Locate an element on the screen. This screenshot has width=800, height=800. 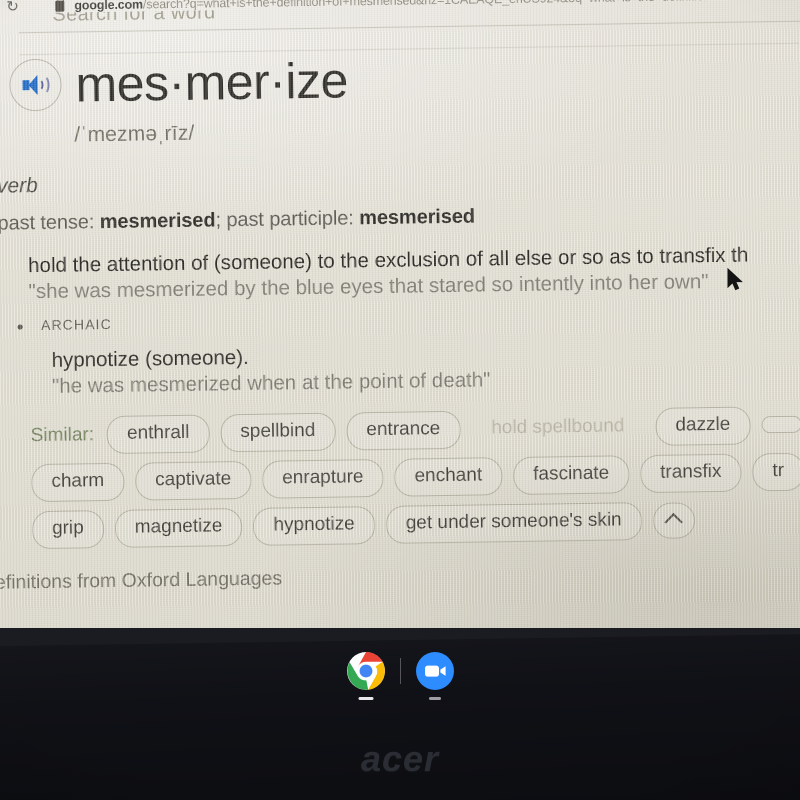
similar-chip: entrance is located at coordinates (403, 430).